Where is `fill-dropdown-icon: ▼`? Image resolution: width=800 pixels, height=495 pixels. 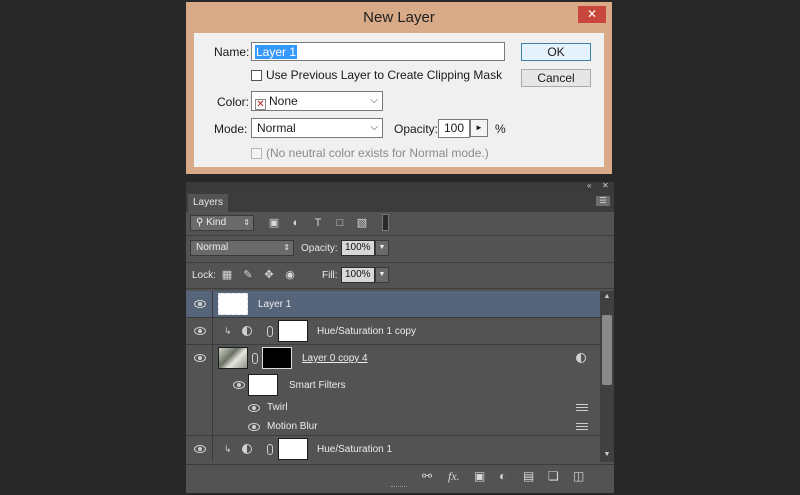
fill-dropdown-icon: ▼ is located at coordinates (382, 275).